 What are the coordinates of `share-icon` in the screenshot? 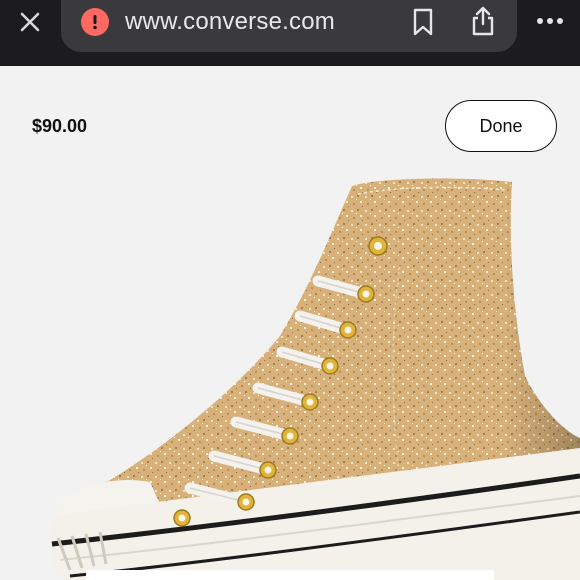 It's located at (483, 21).